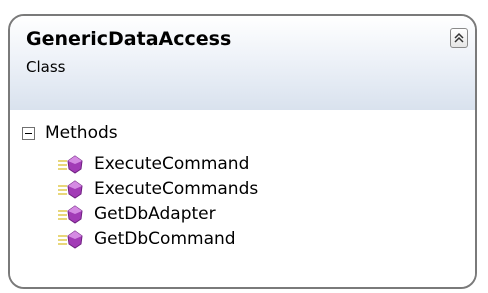 The image size is (488, 293). What do you see at coordinates (28, 133) in the screenshot?
I see `minus-icon` at bounding box center [28, 133].